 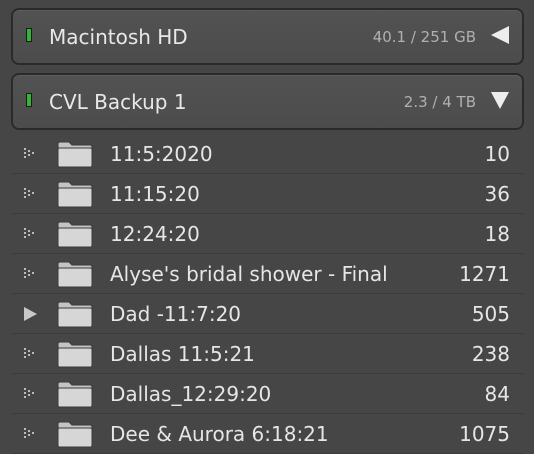 I want to click on folder-name: Dallas_12:29:20, so click(x=191, y=394).